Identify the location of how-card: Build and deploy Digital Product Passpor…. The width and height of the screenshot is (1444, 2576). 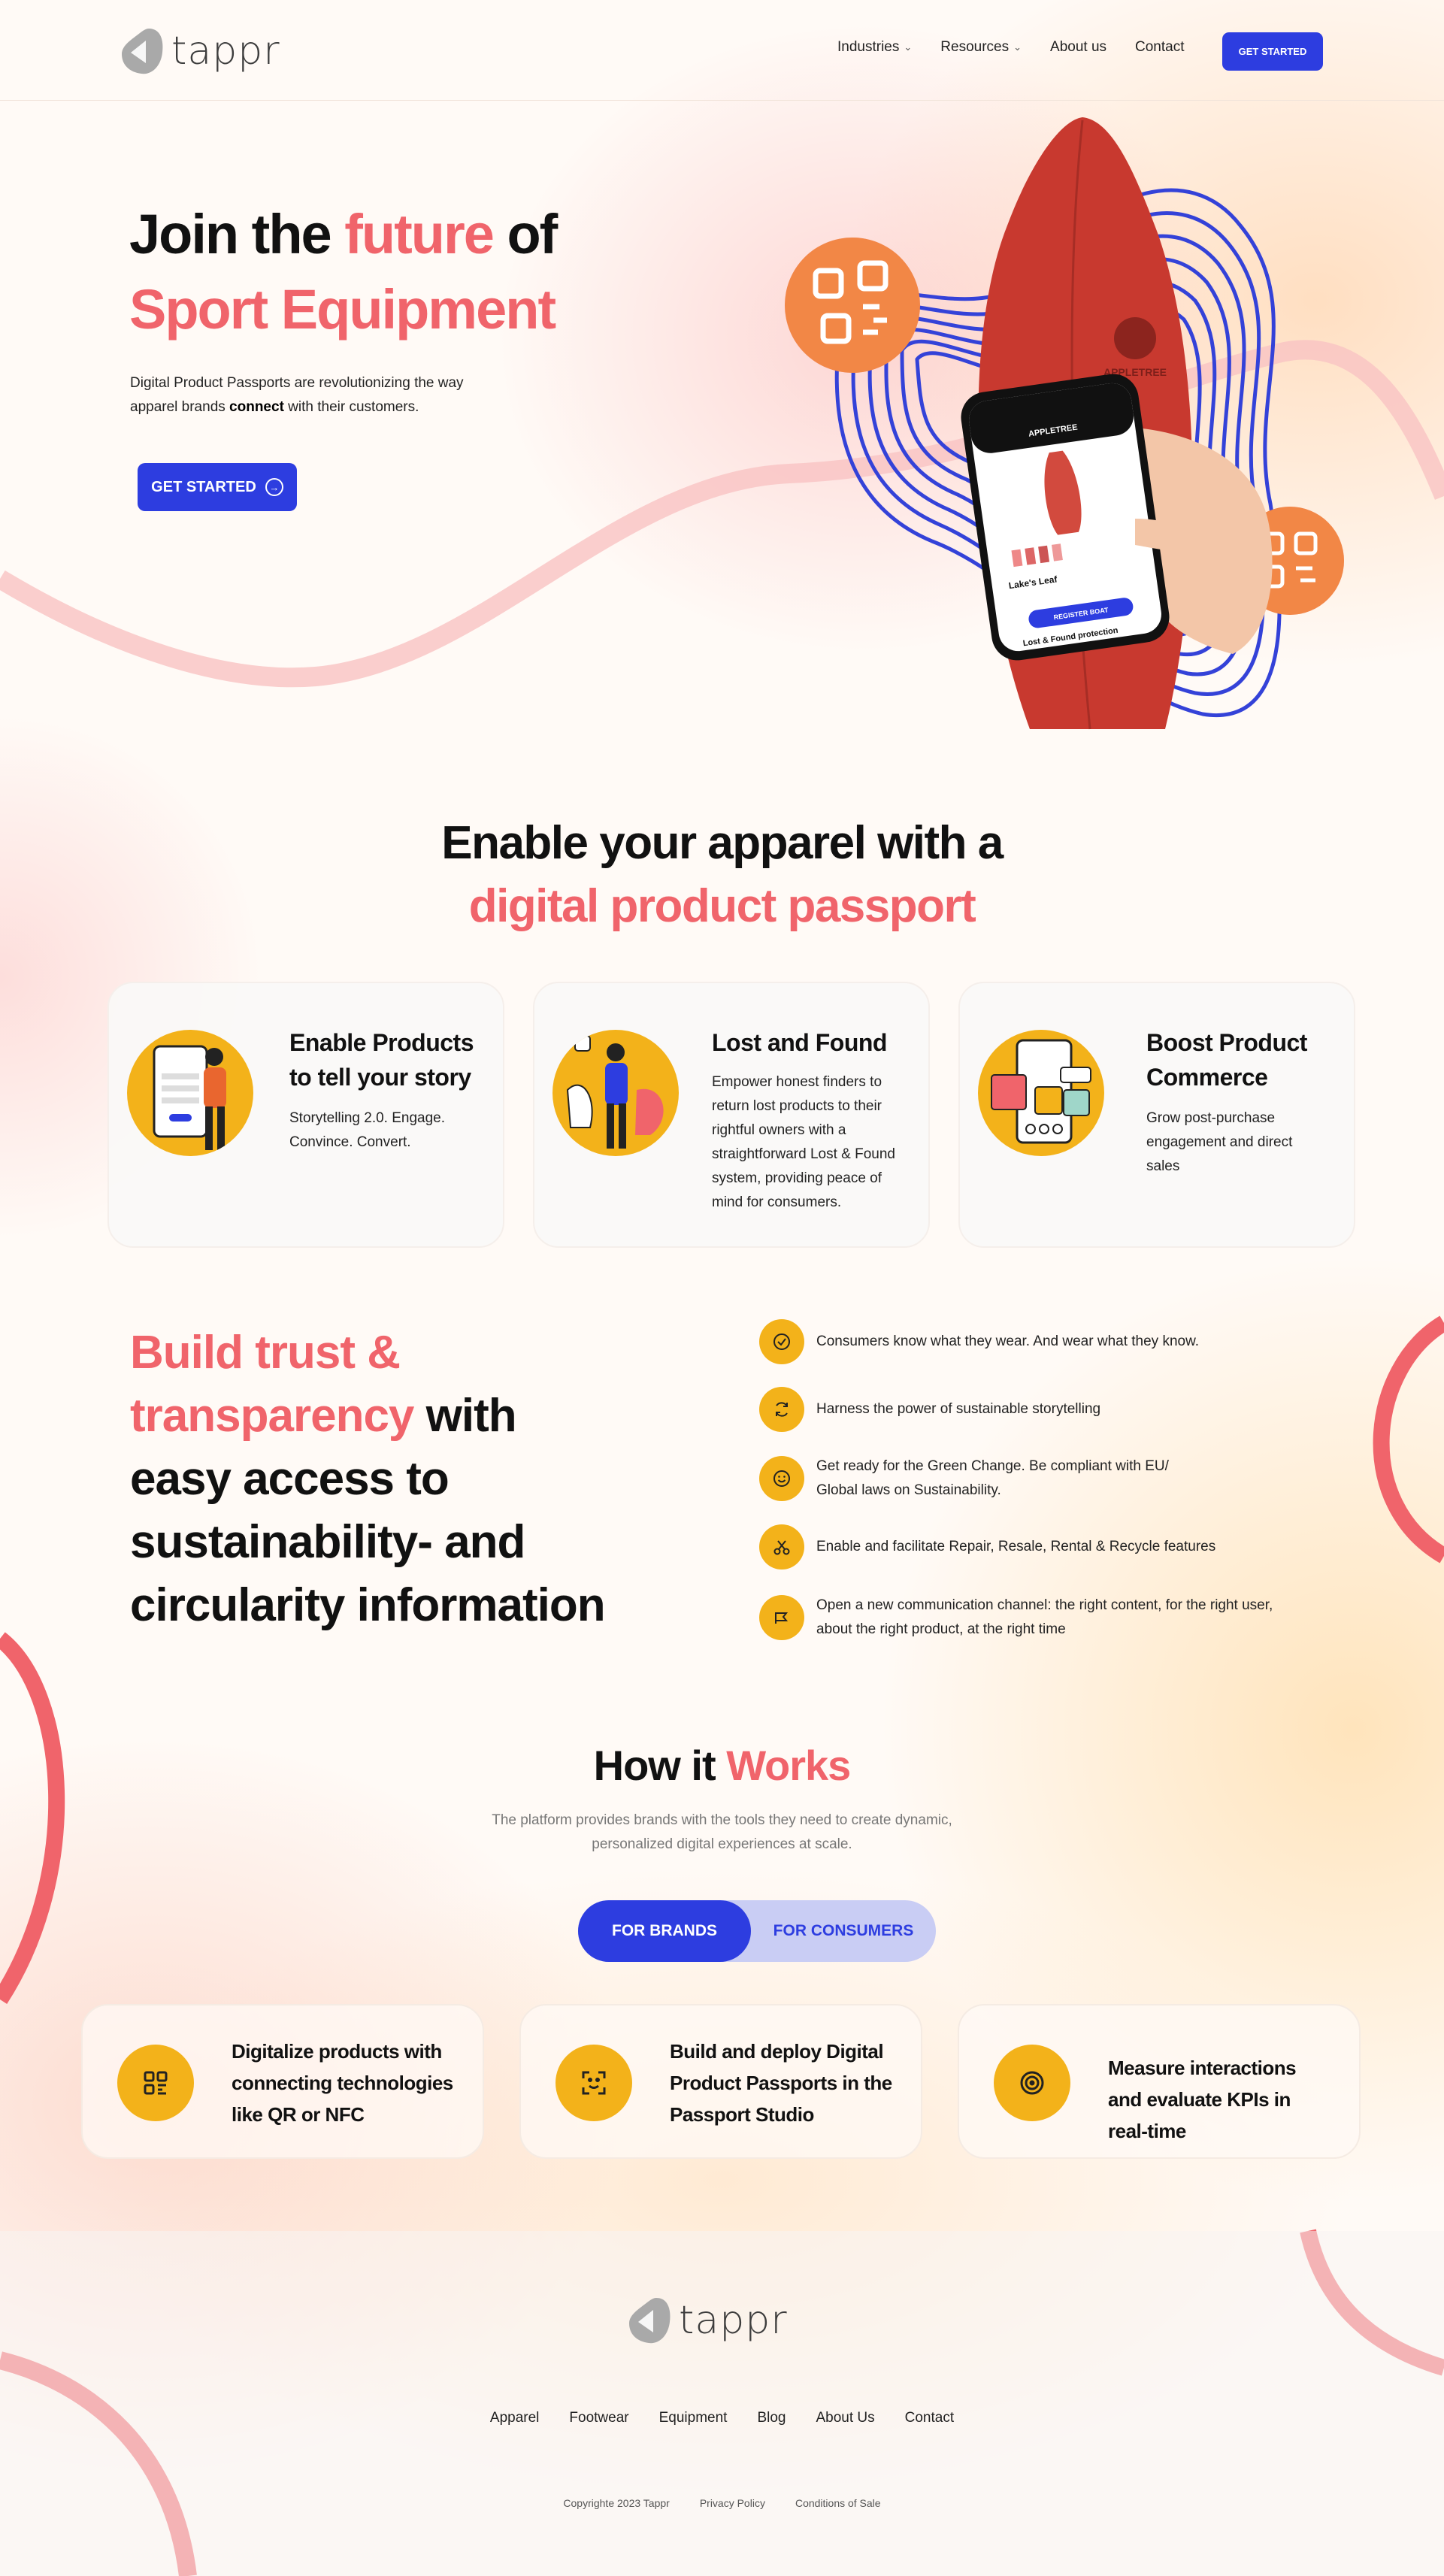
(720, 2081).